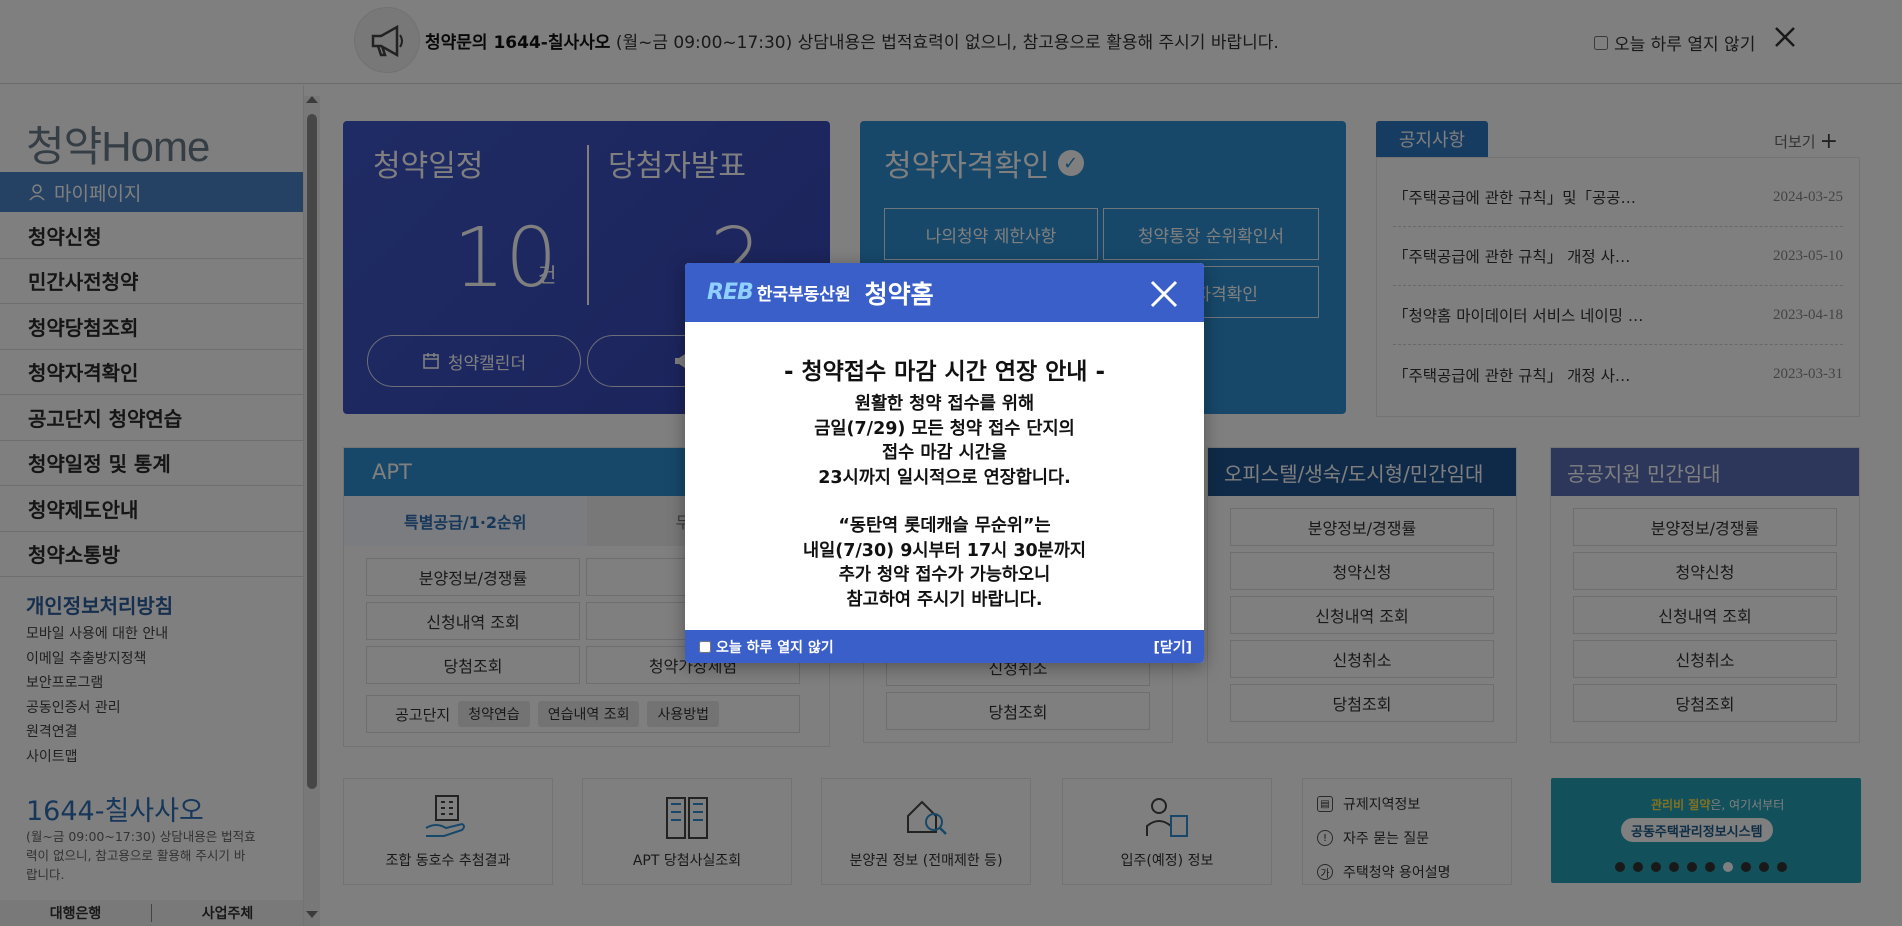 Image resolution: width=1902 pixels, height=926 pixels. I want to click on popup-line: 접수 마감 시간을, so click(944, 453).